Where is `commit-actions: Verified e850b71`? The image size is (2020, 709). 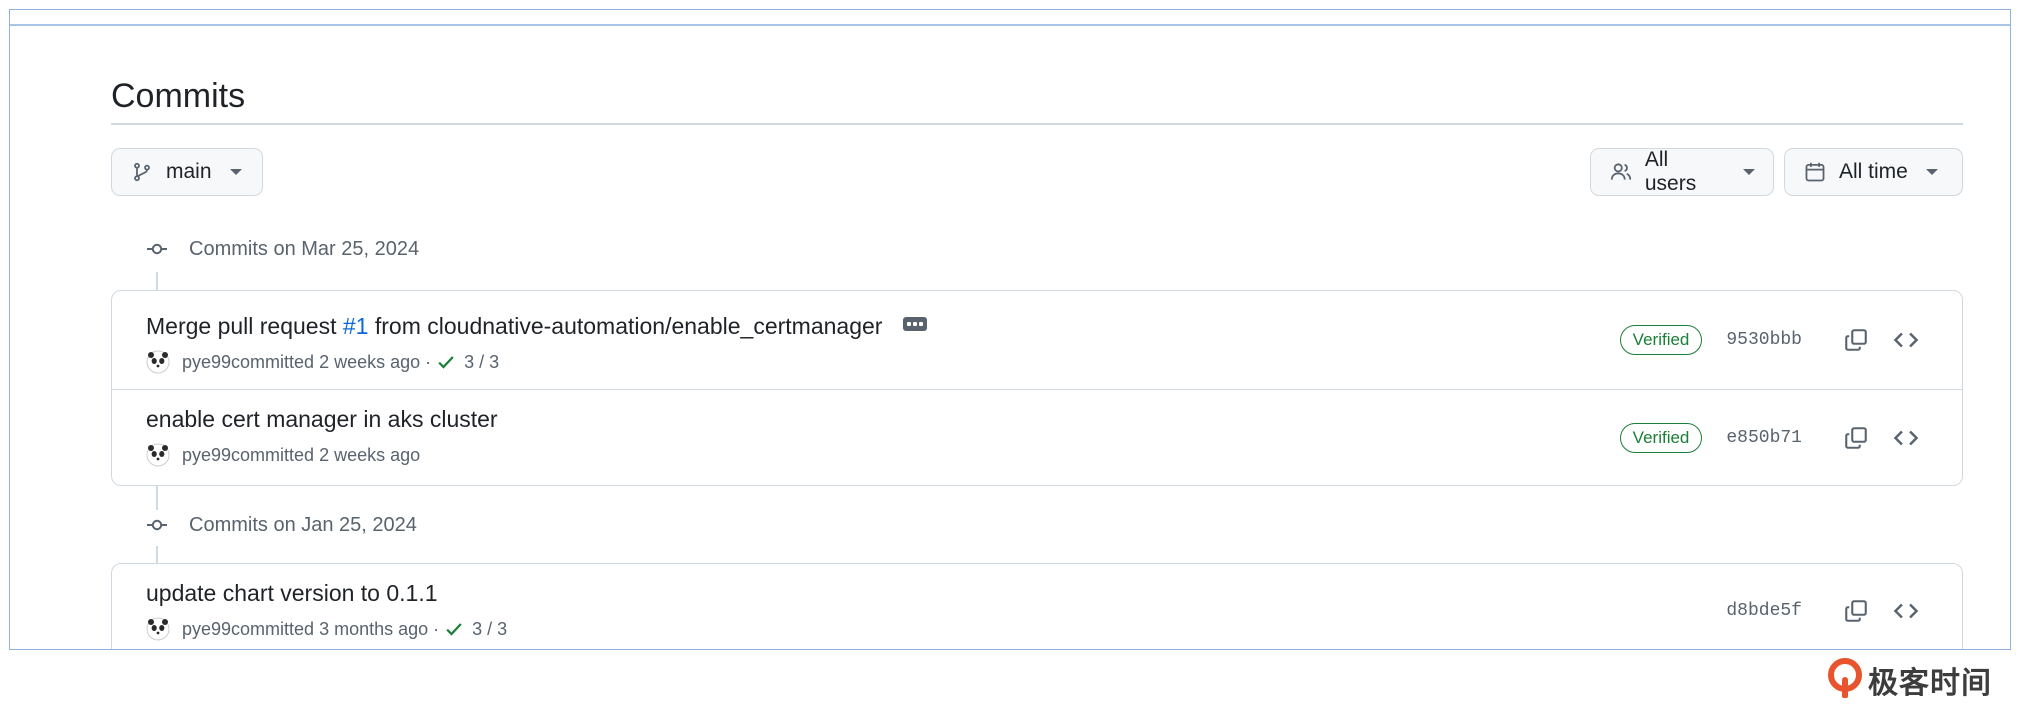 commit-actions: Verified e850b71 is located at coordinates (1770, 437).